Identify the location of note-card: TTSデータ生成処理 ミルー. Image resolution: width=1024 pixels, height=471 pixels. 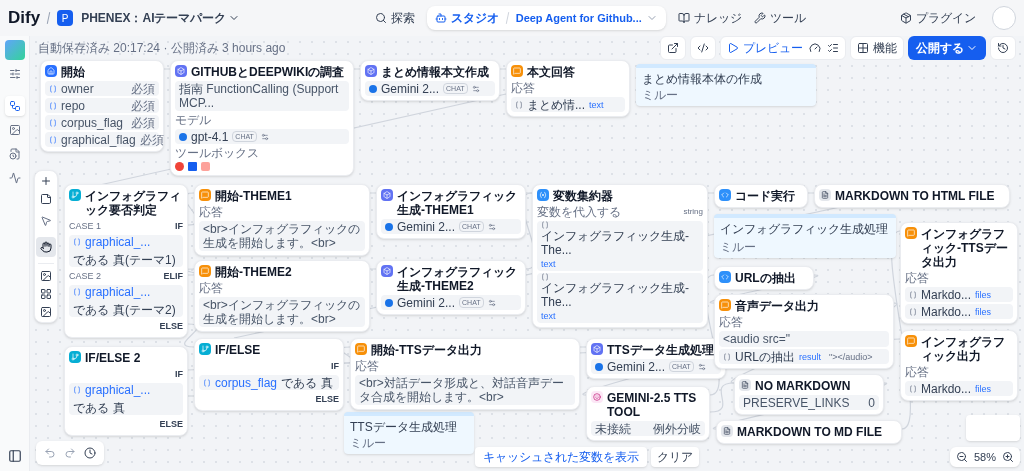
(409, 433).